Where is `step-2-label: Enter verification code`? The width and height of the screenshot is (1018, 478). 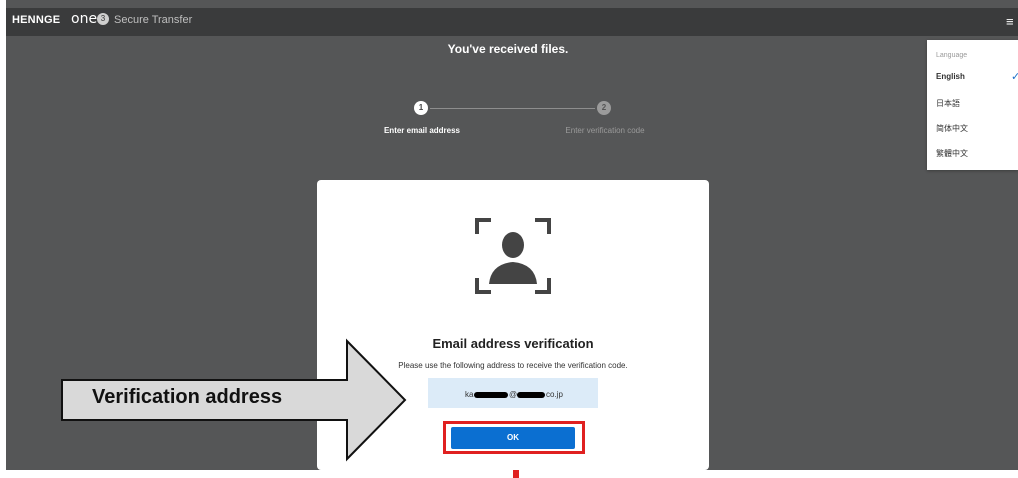 step-2-label: Enter verification code is located at coordinates (605, 130).